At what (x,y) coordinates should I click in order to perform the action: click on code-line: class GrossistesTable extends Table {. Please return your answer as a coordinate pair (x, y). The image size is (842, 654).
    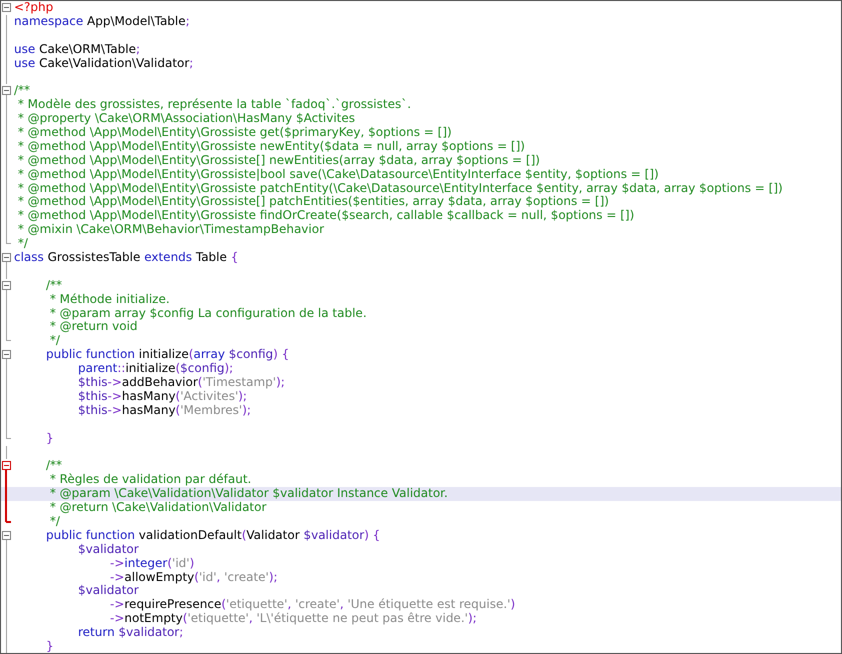
    Looking at the image, I should click on (125, 258).